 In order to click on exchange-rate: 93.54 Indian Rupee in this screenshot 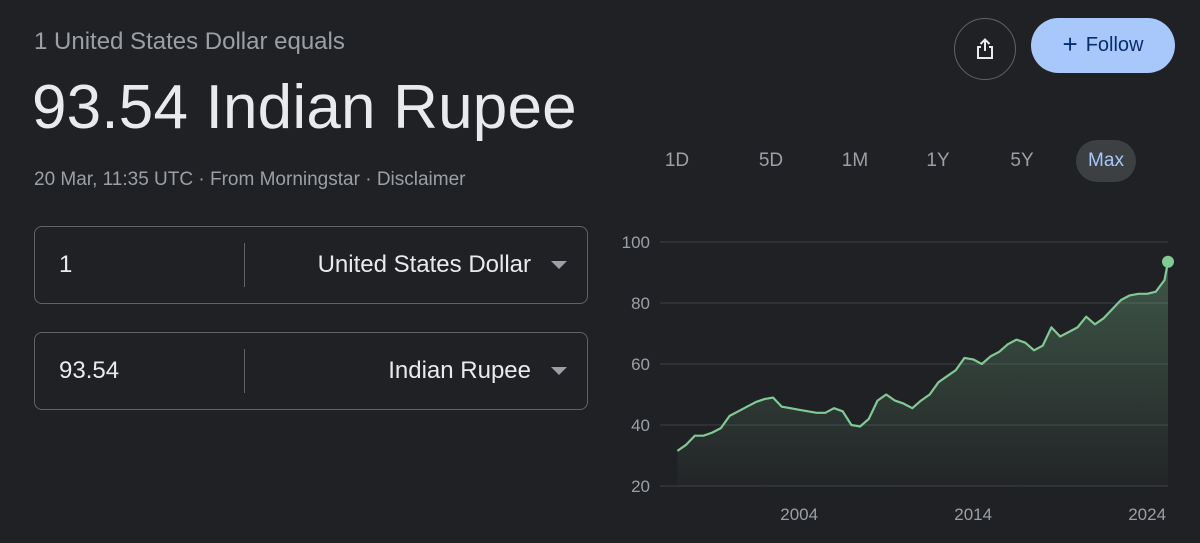, I will do `click(304, 107)`.